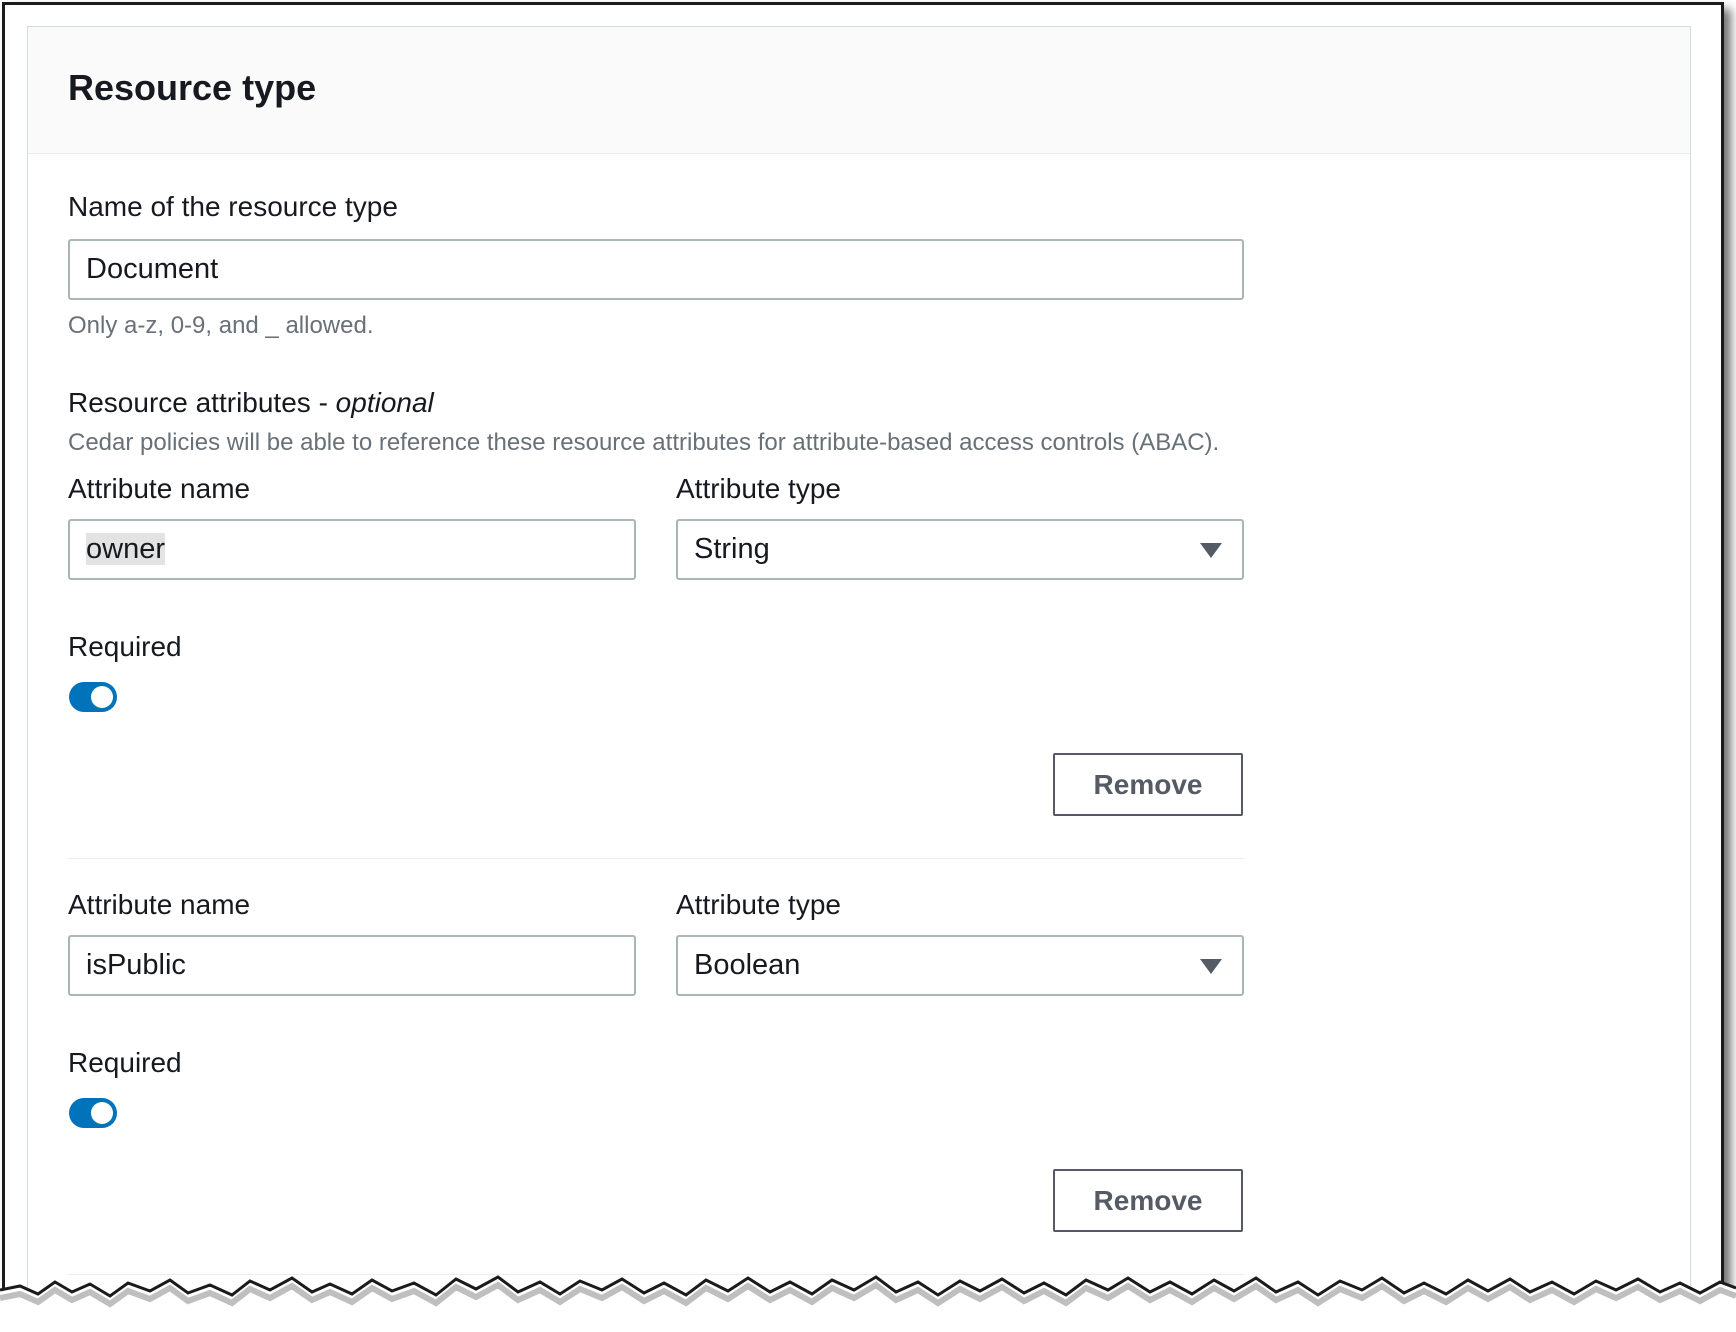 This screenshot has height=1332, width=1736. What do you see at coordinates (656, 858) in the screenshot?
I see `attribute-divider` at bounding box center [656, 858].